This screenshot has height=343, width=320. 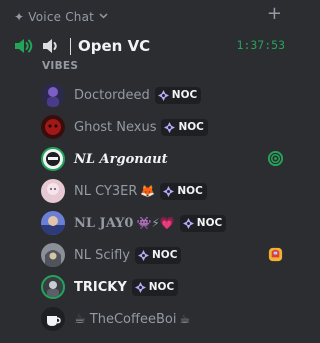 I want to click on member-row: NL Scifly NOC, so click(x=168, y=255).